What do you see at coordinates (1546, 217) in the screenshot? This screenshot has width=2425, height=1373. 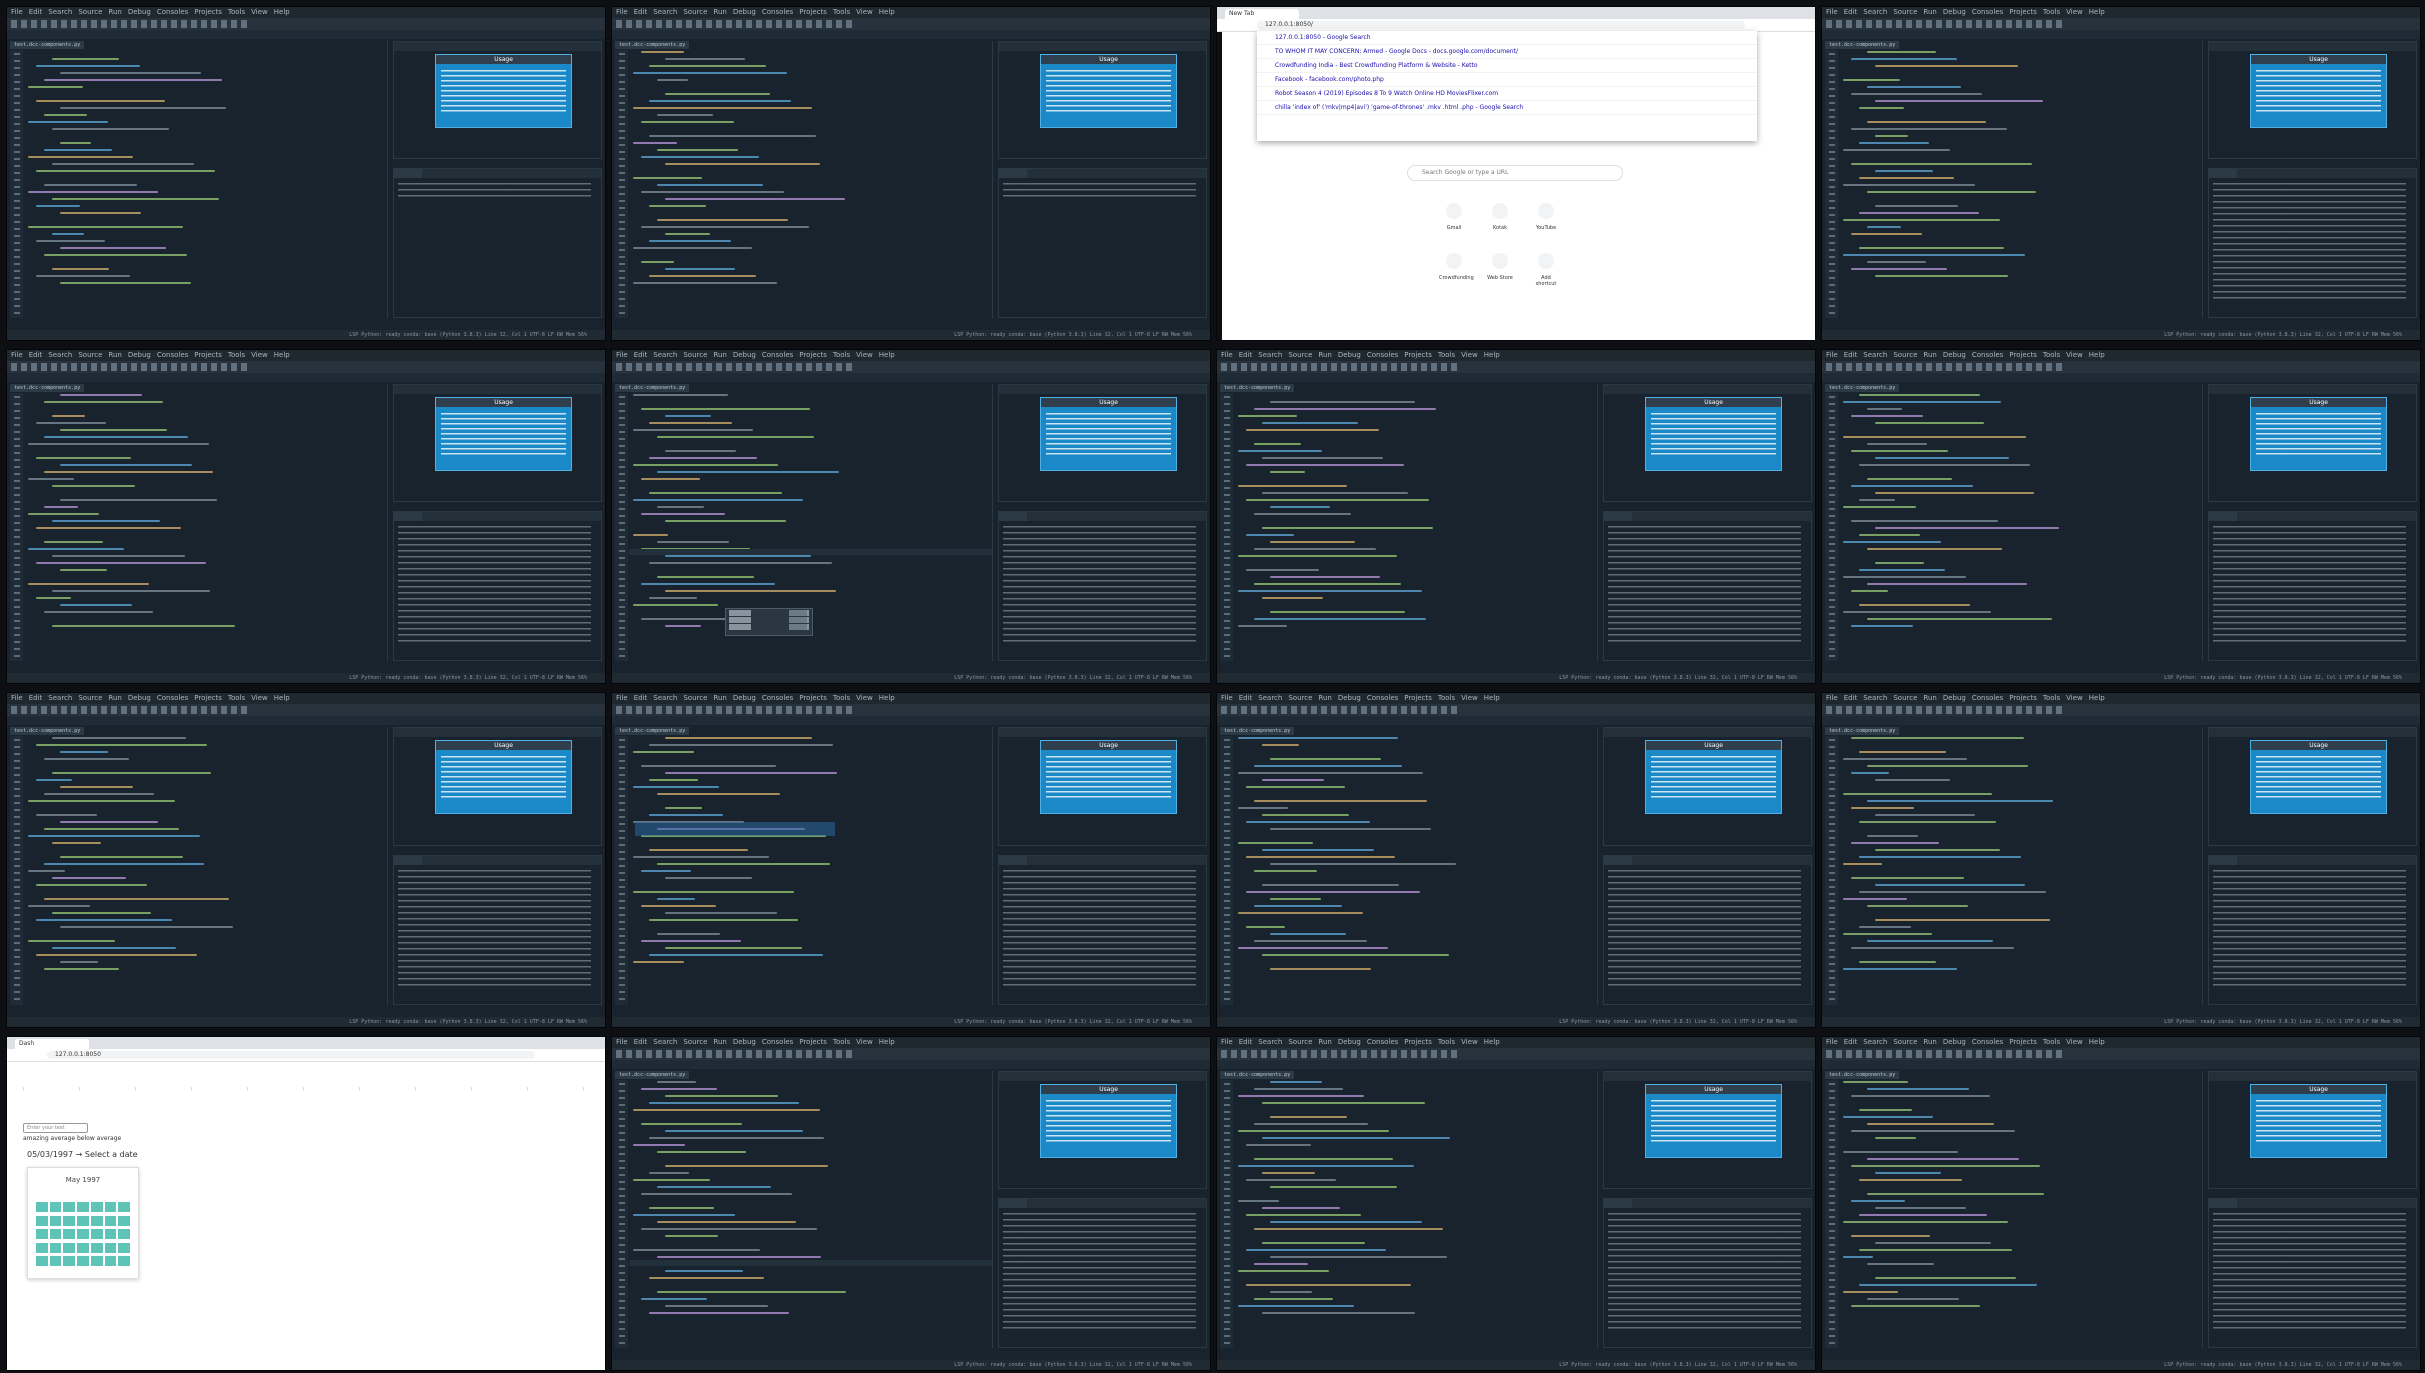 I see `shortcut-tile: YouTube` at bounding box center [1546, 217].